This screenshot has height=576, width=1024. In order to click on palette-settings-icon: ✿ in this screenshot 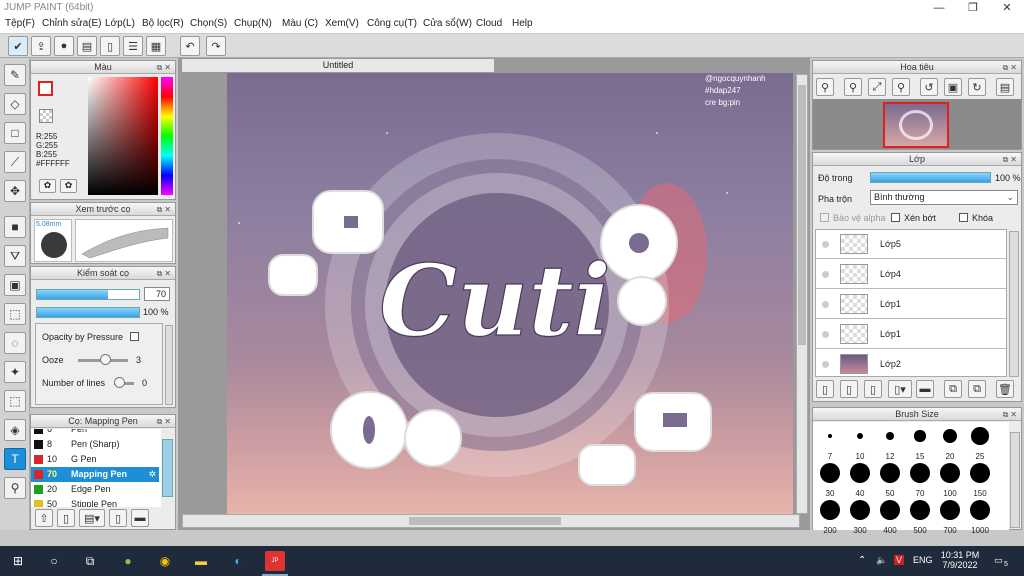, I will do `click(68, 186)`.